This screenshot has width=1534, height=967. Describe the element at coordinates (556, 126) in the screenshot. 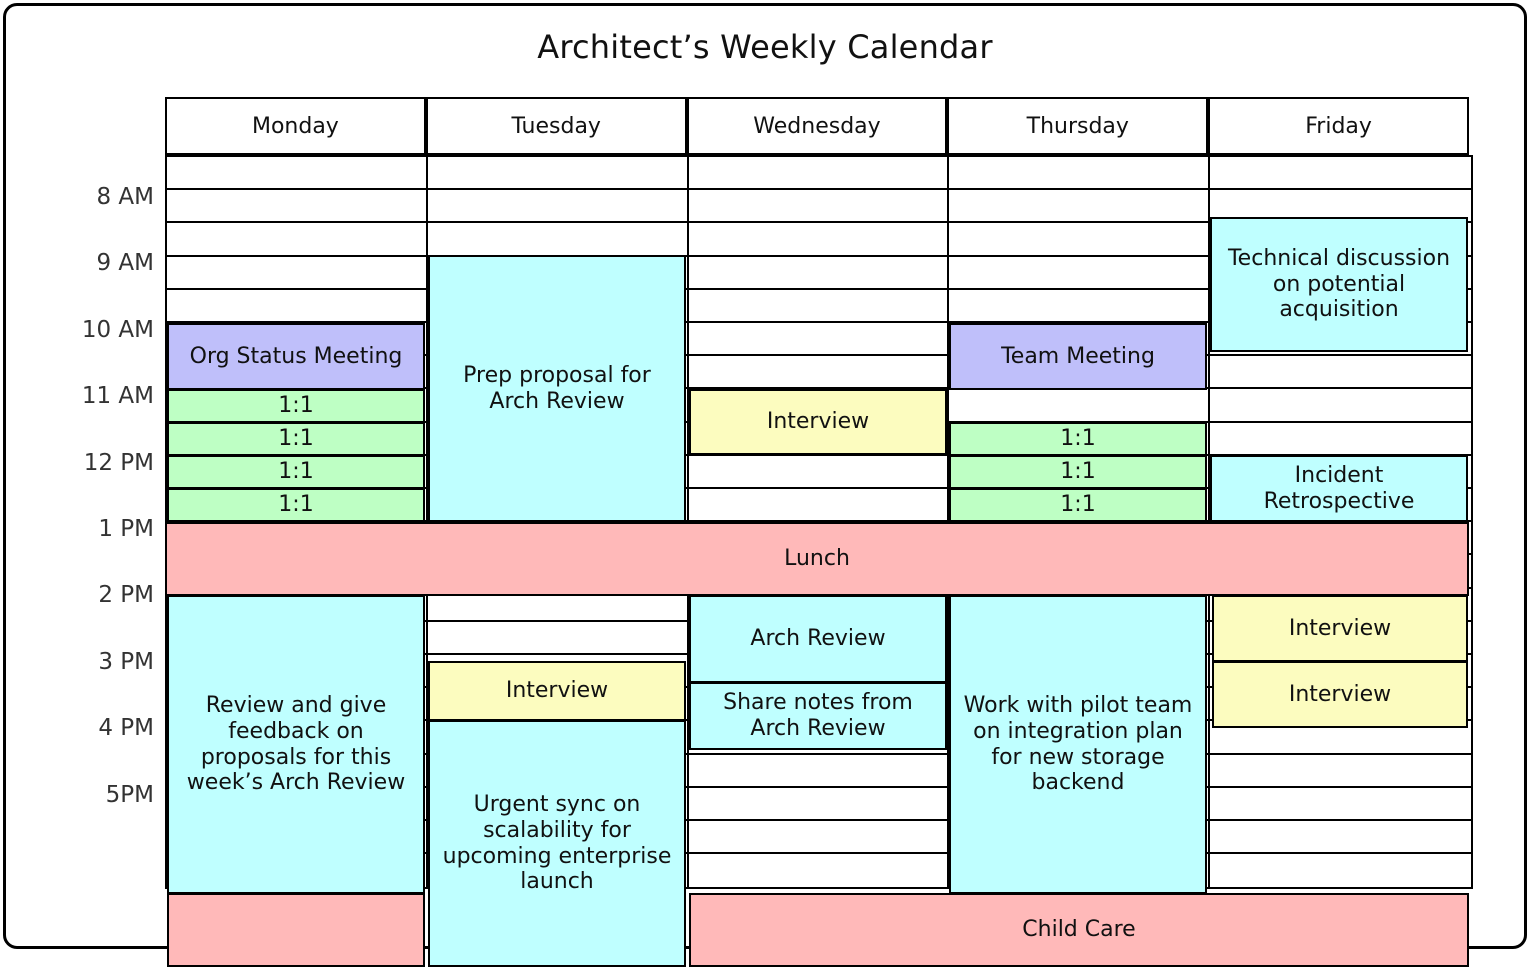

I see `day-header-tuesday: Tuesday` at that location.